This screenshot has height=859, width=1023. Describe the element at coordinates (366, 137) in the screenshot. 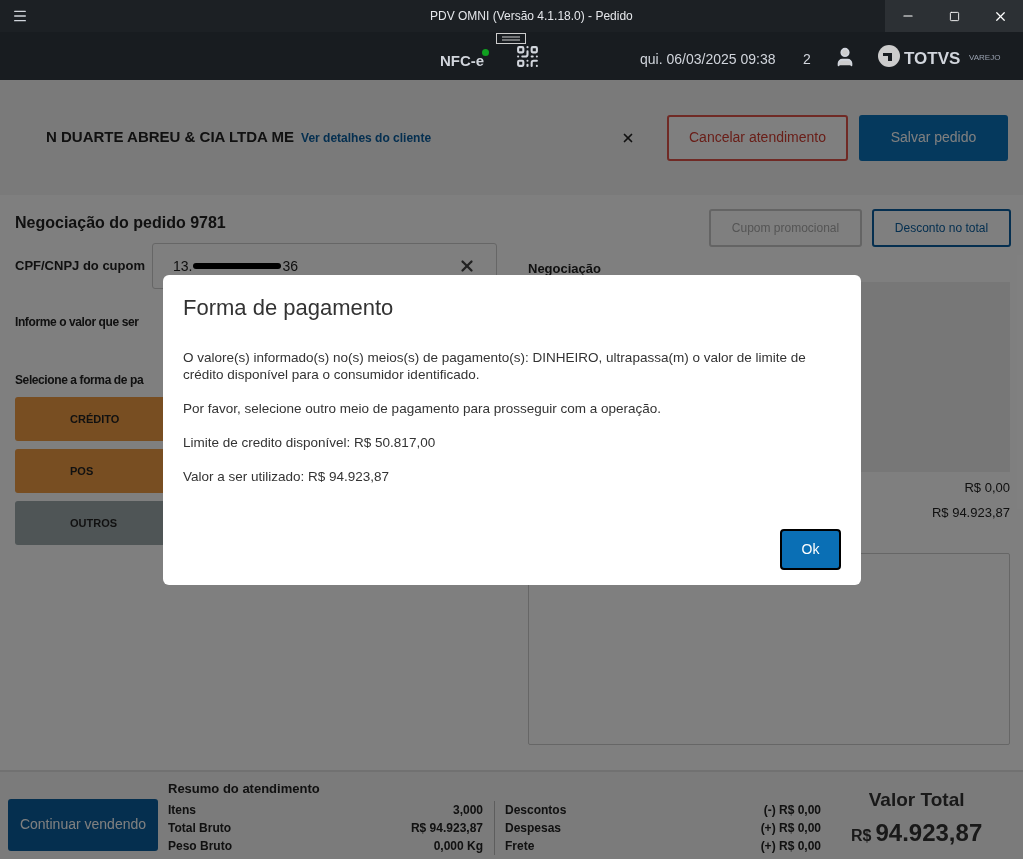

I see `client-details-link: Ver detalhes do cliente` at that location.